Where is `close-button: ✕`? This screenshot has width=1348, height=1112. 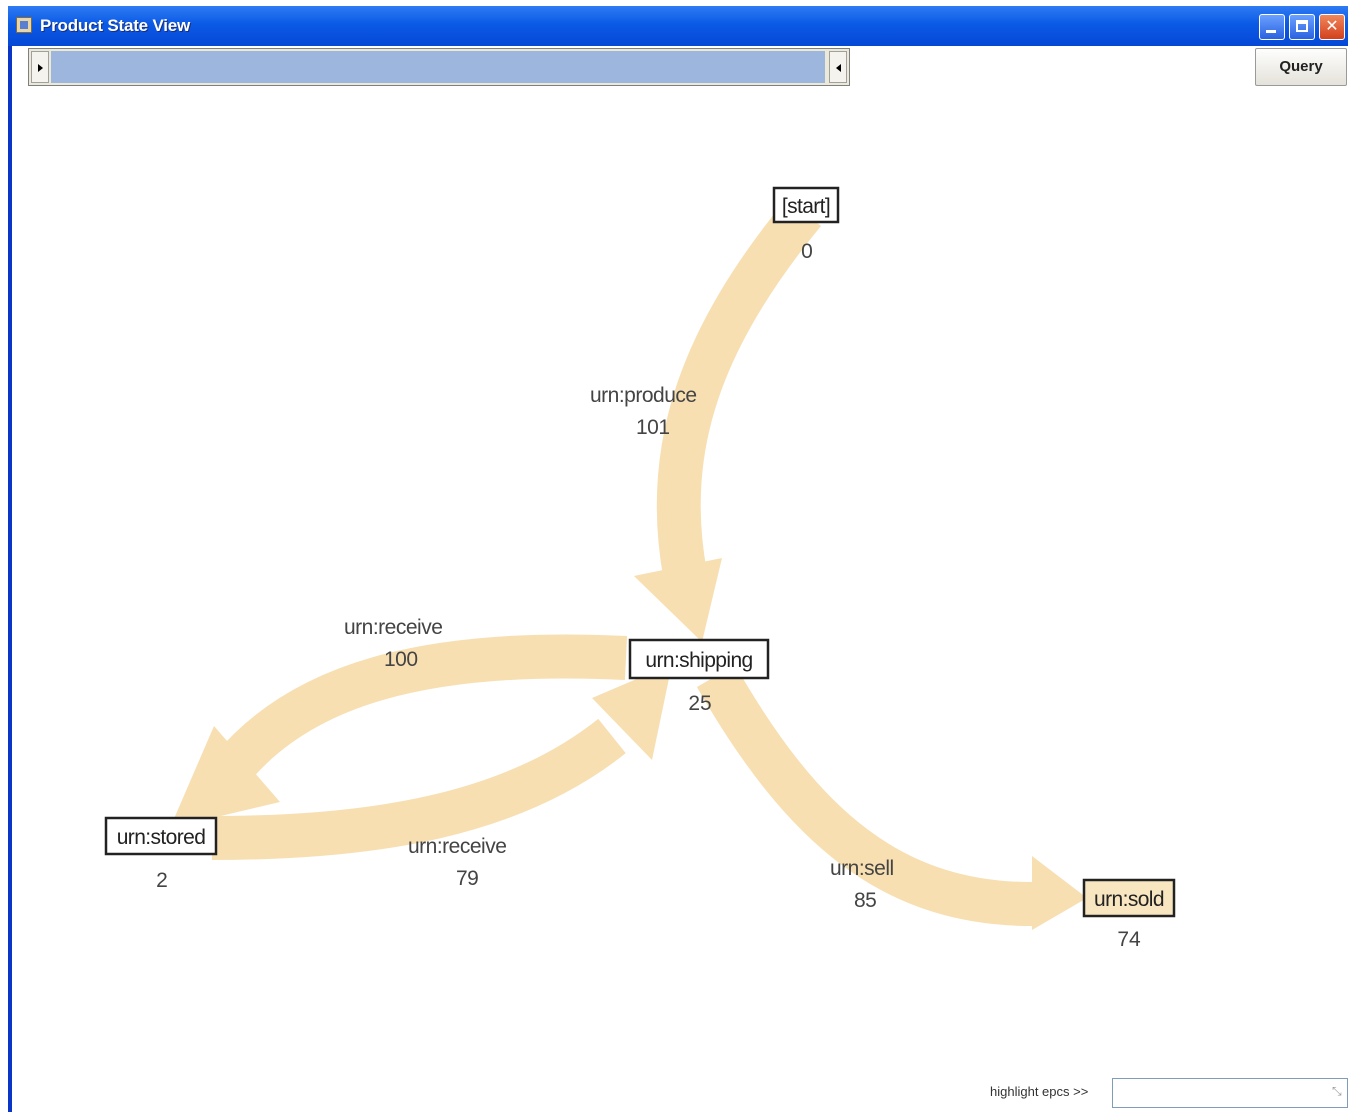 close-button: ✕ is located at coordinates (1332, 27).